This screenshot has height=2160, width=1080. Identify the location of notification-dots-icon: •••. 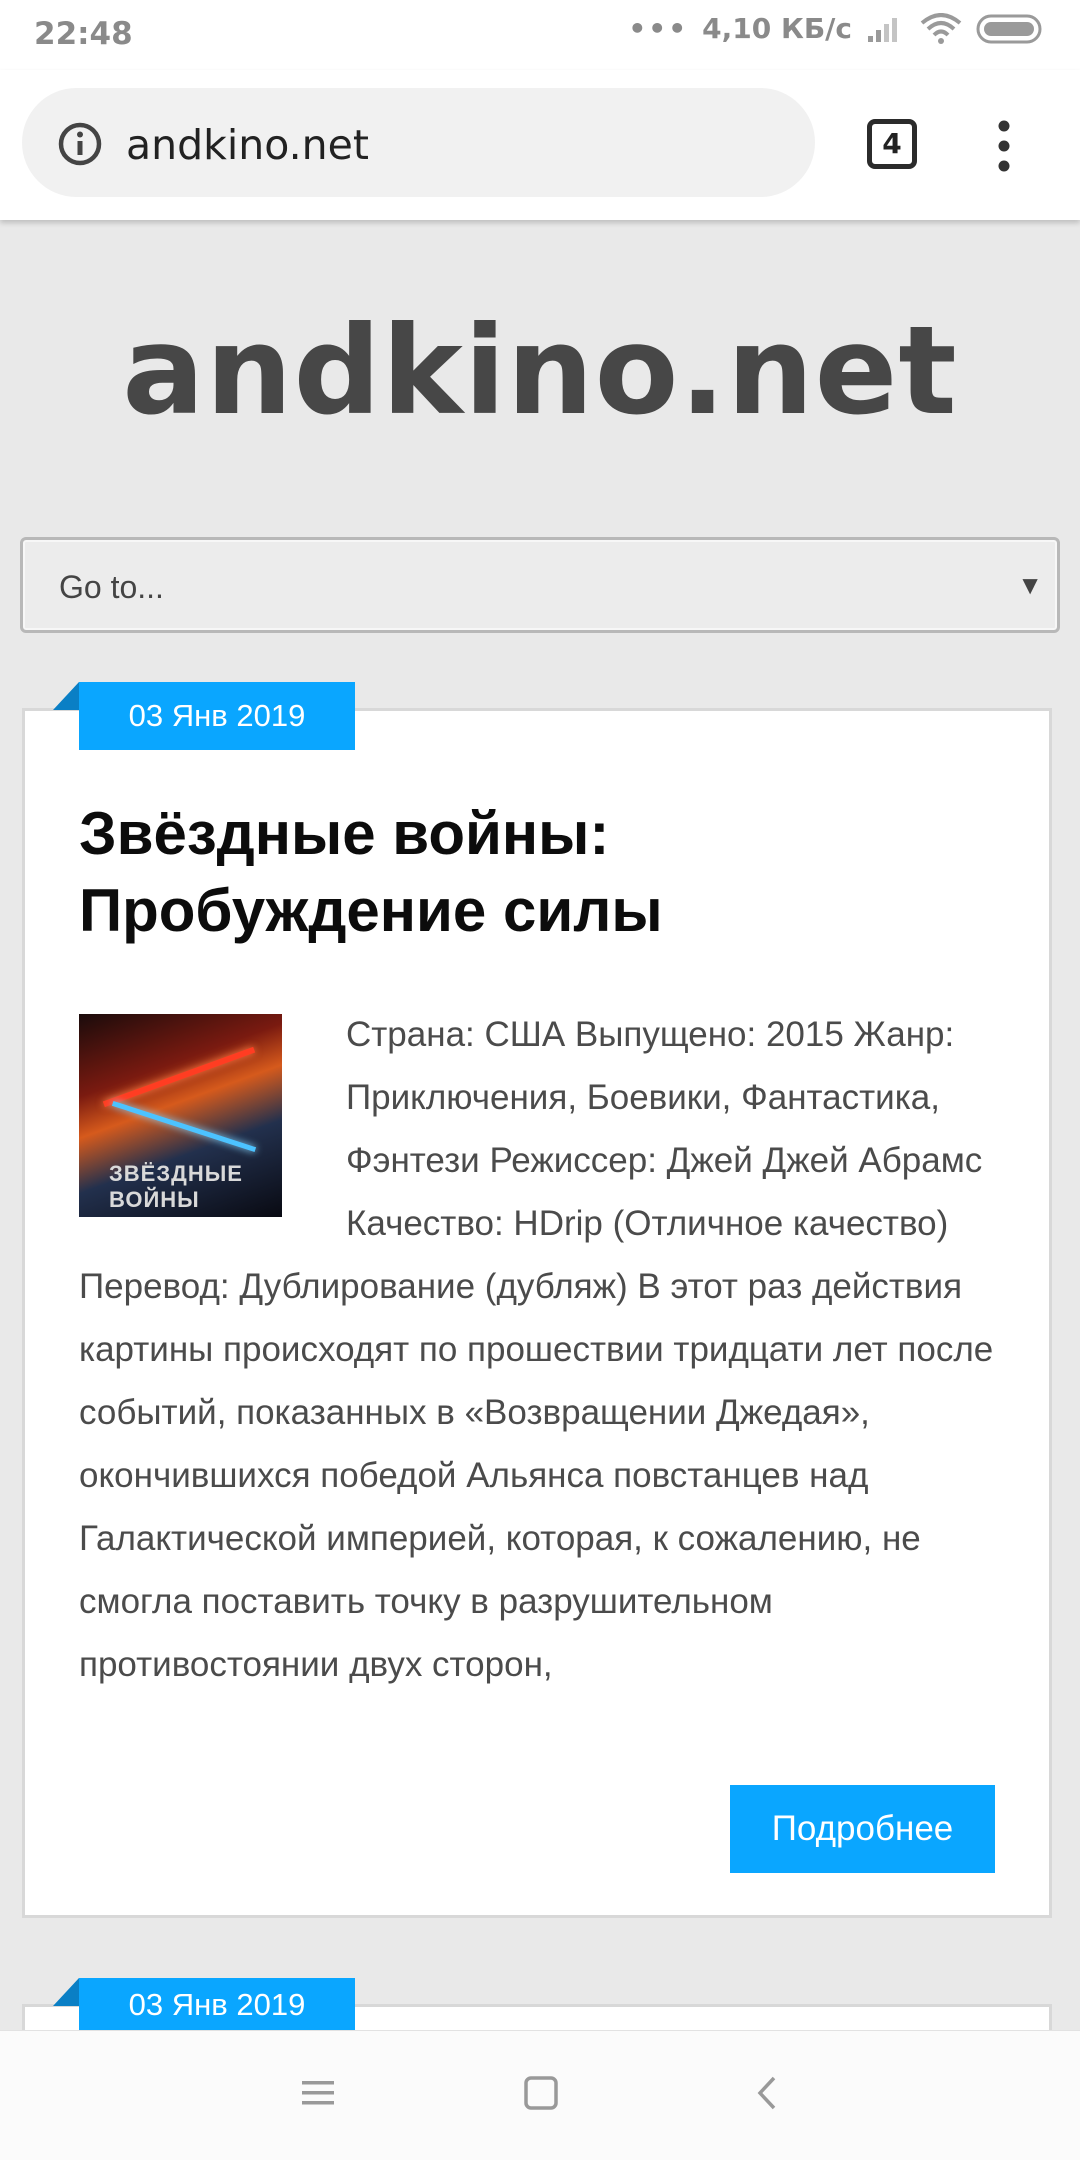
(658, 28).